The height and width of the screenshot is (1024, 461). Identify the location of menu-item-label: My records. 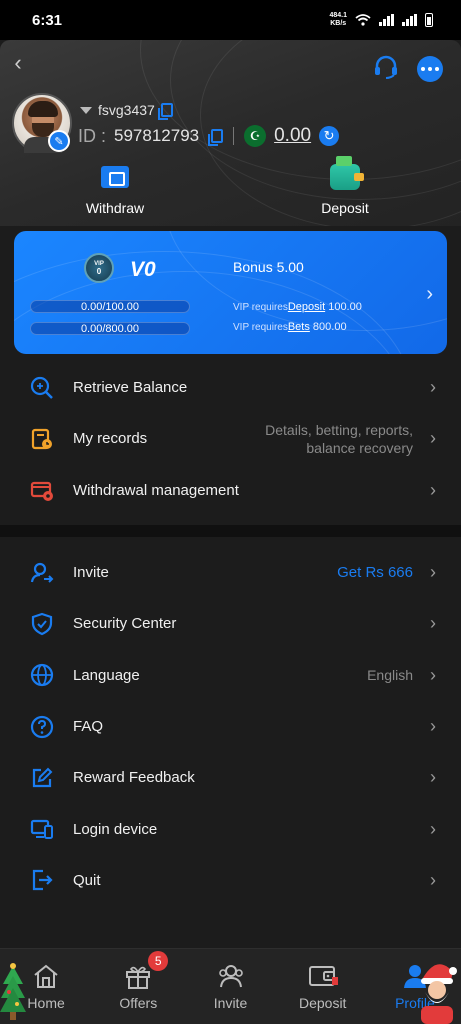
(110, 439).